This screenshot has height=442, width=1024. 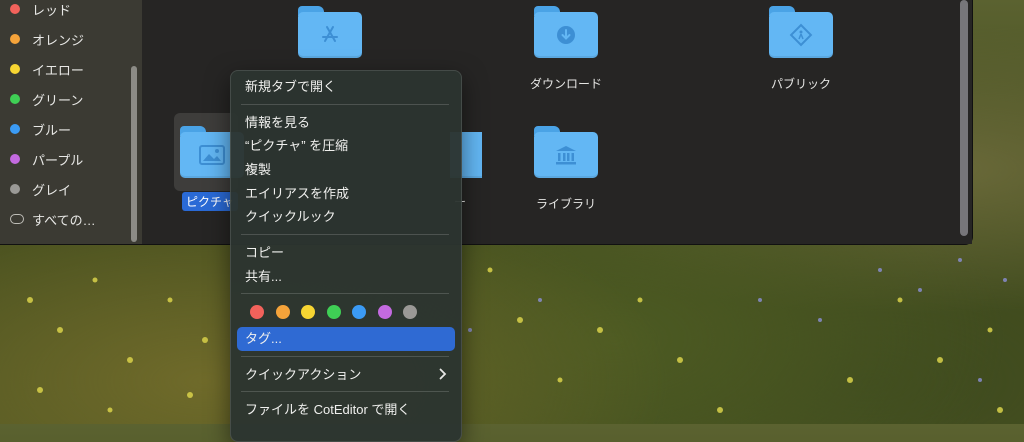 What do you see at coordinates (385, 312) in the screenshot?
I see `tag-color-purple` at bounding box center [385, 312].